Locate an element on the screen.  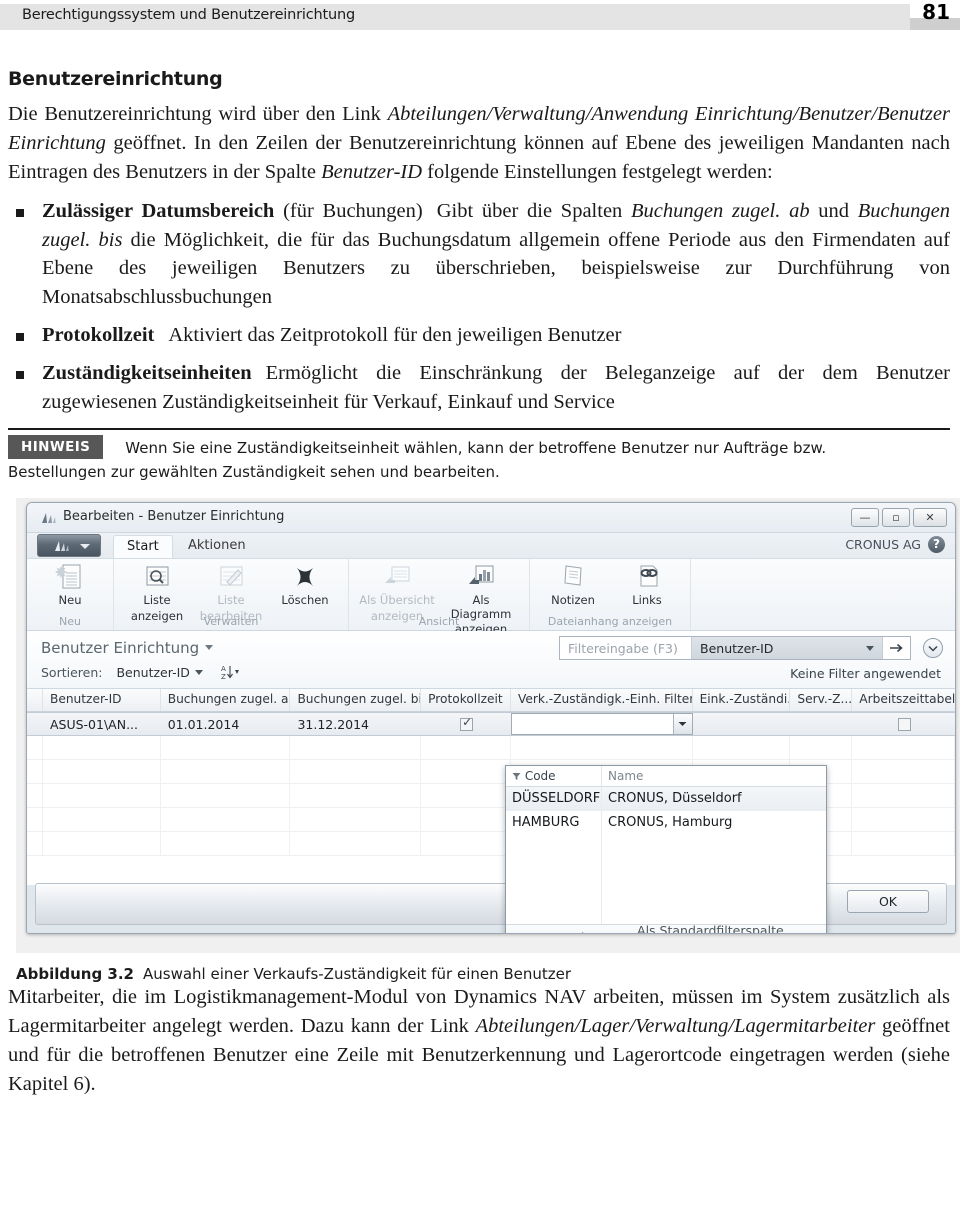
lookup-dropdown-button is located at coordinates (682, 724).